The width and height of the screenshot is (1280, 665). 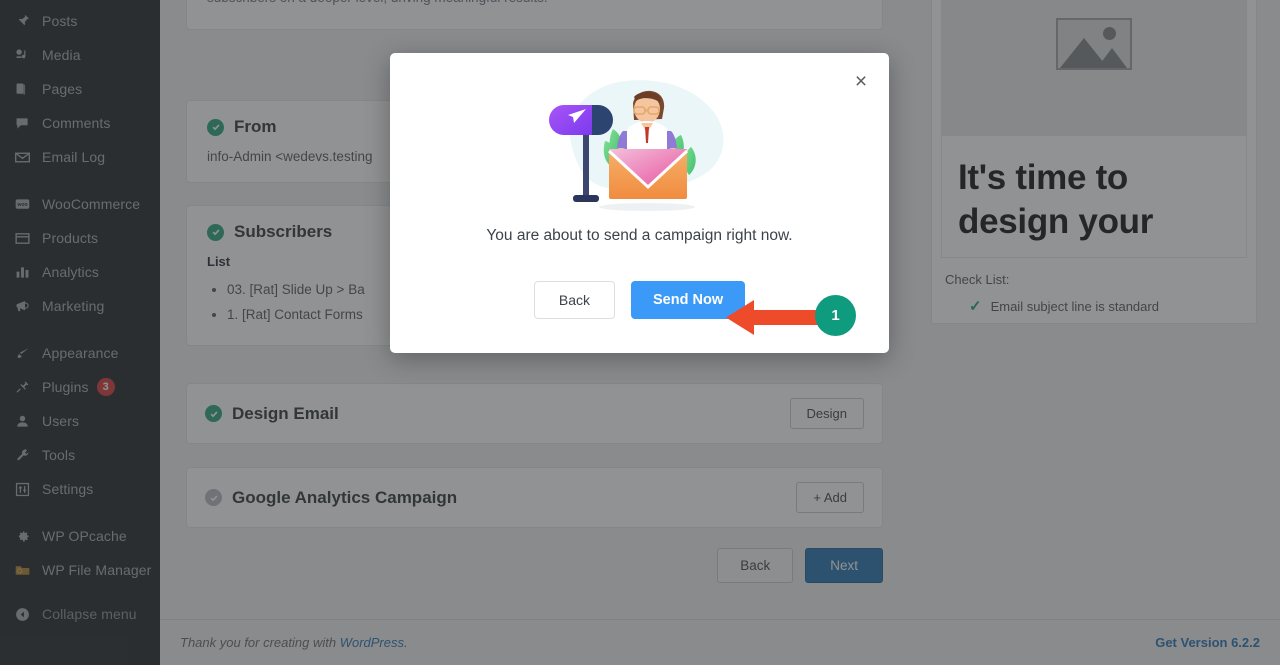 I want to click on modal-back-button: Back, so click(x=574, y=300).